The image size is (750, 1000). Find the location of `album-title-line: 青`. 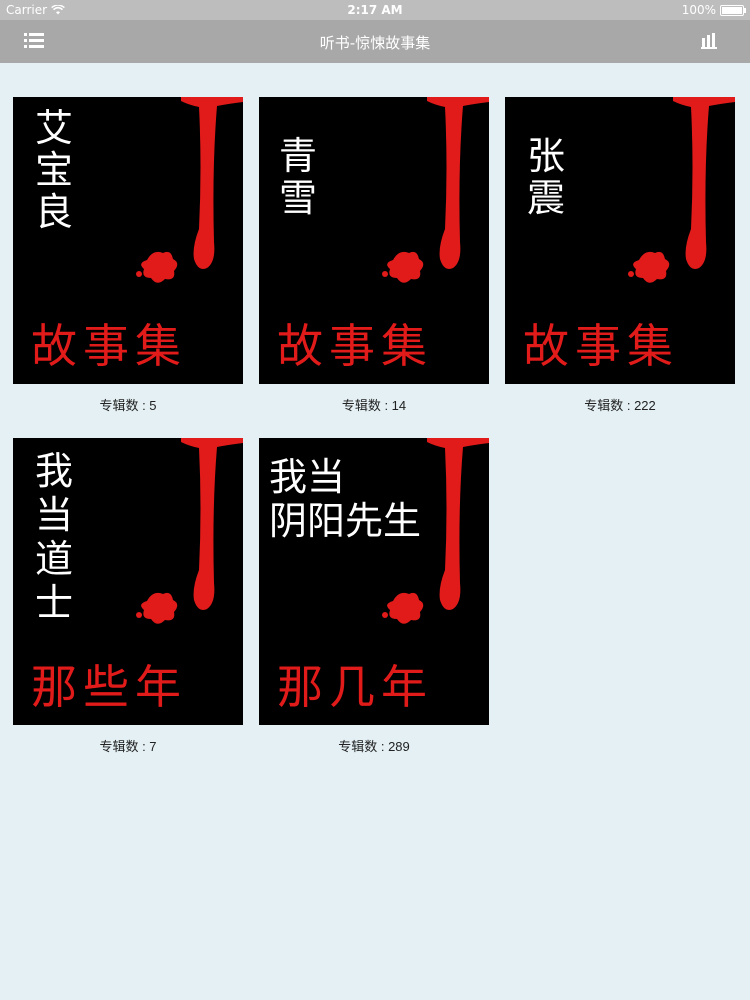

album-title-line: 青 is located at coordinates (298, 156).